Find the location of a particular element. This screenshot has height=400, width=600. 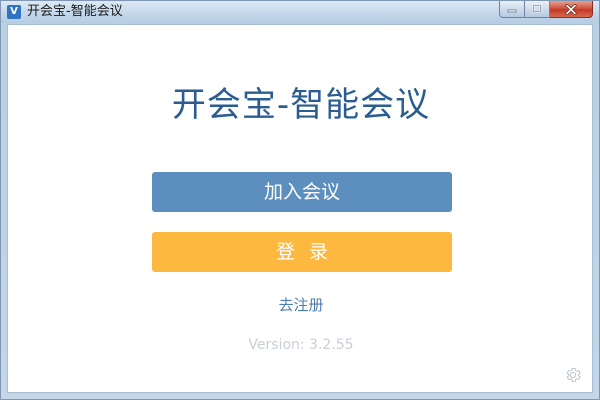

window-title: 开会宝-智能会议 is located at coordinates (75, 11).